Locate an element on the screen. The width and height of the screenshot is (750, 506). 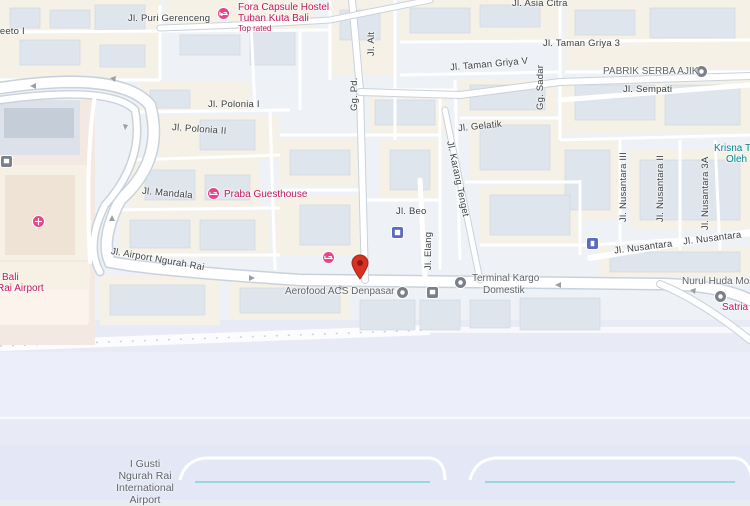
street-jl-nusantara-ii: Jl. Nusantara II is located at coordinates (660, 188).